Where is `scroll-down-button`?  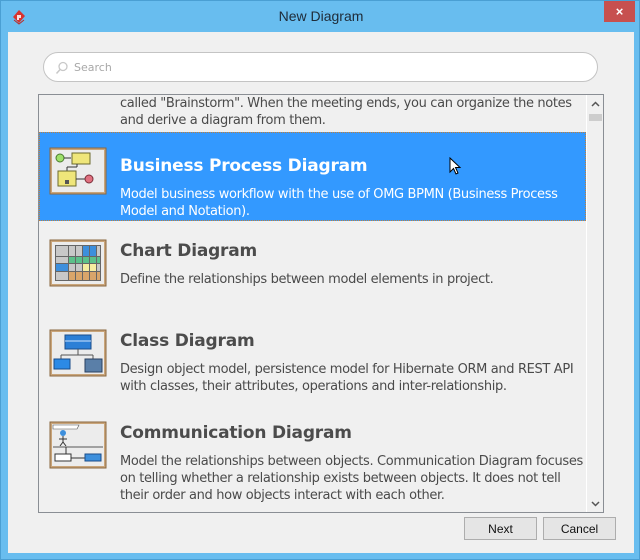
scroll-down-button is located at coordinates (595, 503).